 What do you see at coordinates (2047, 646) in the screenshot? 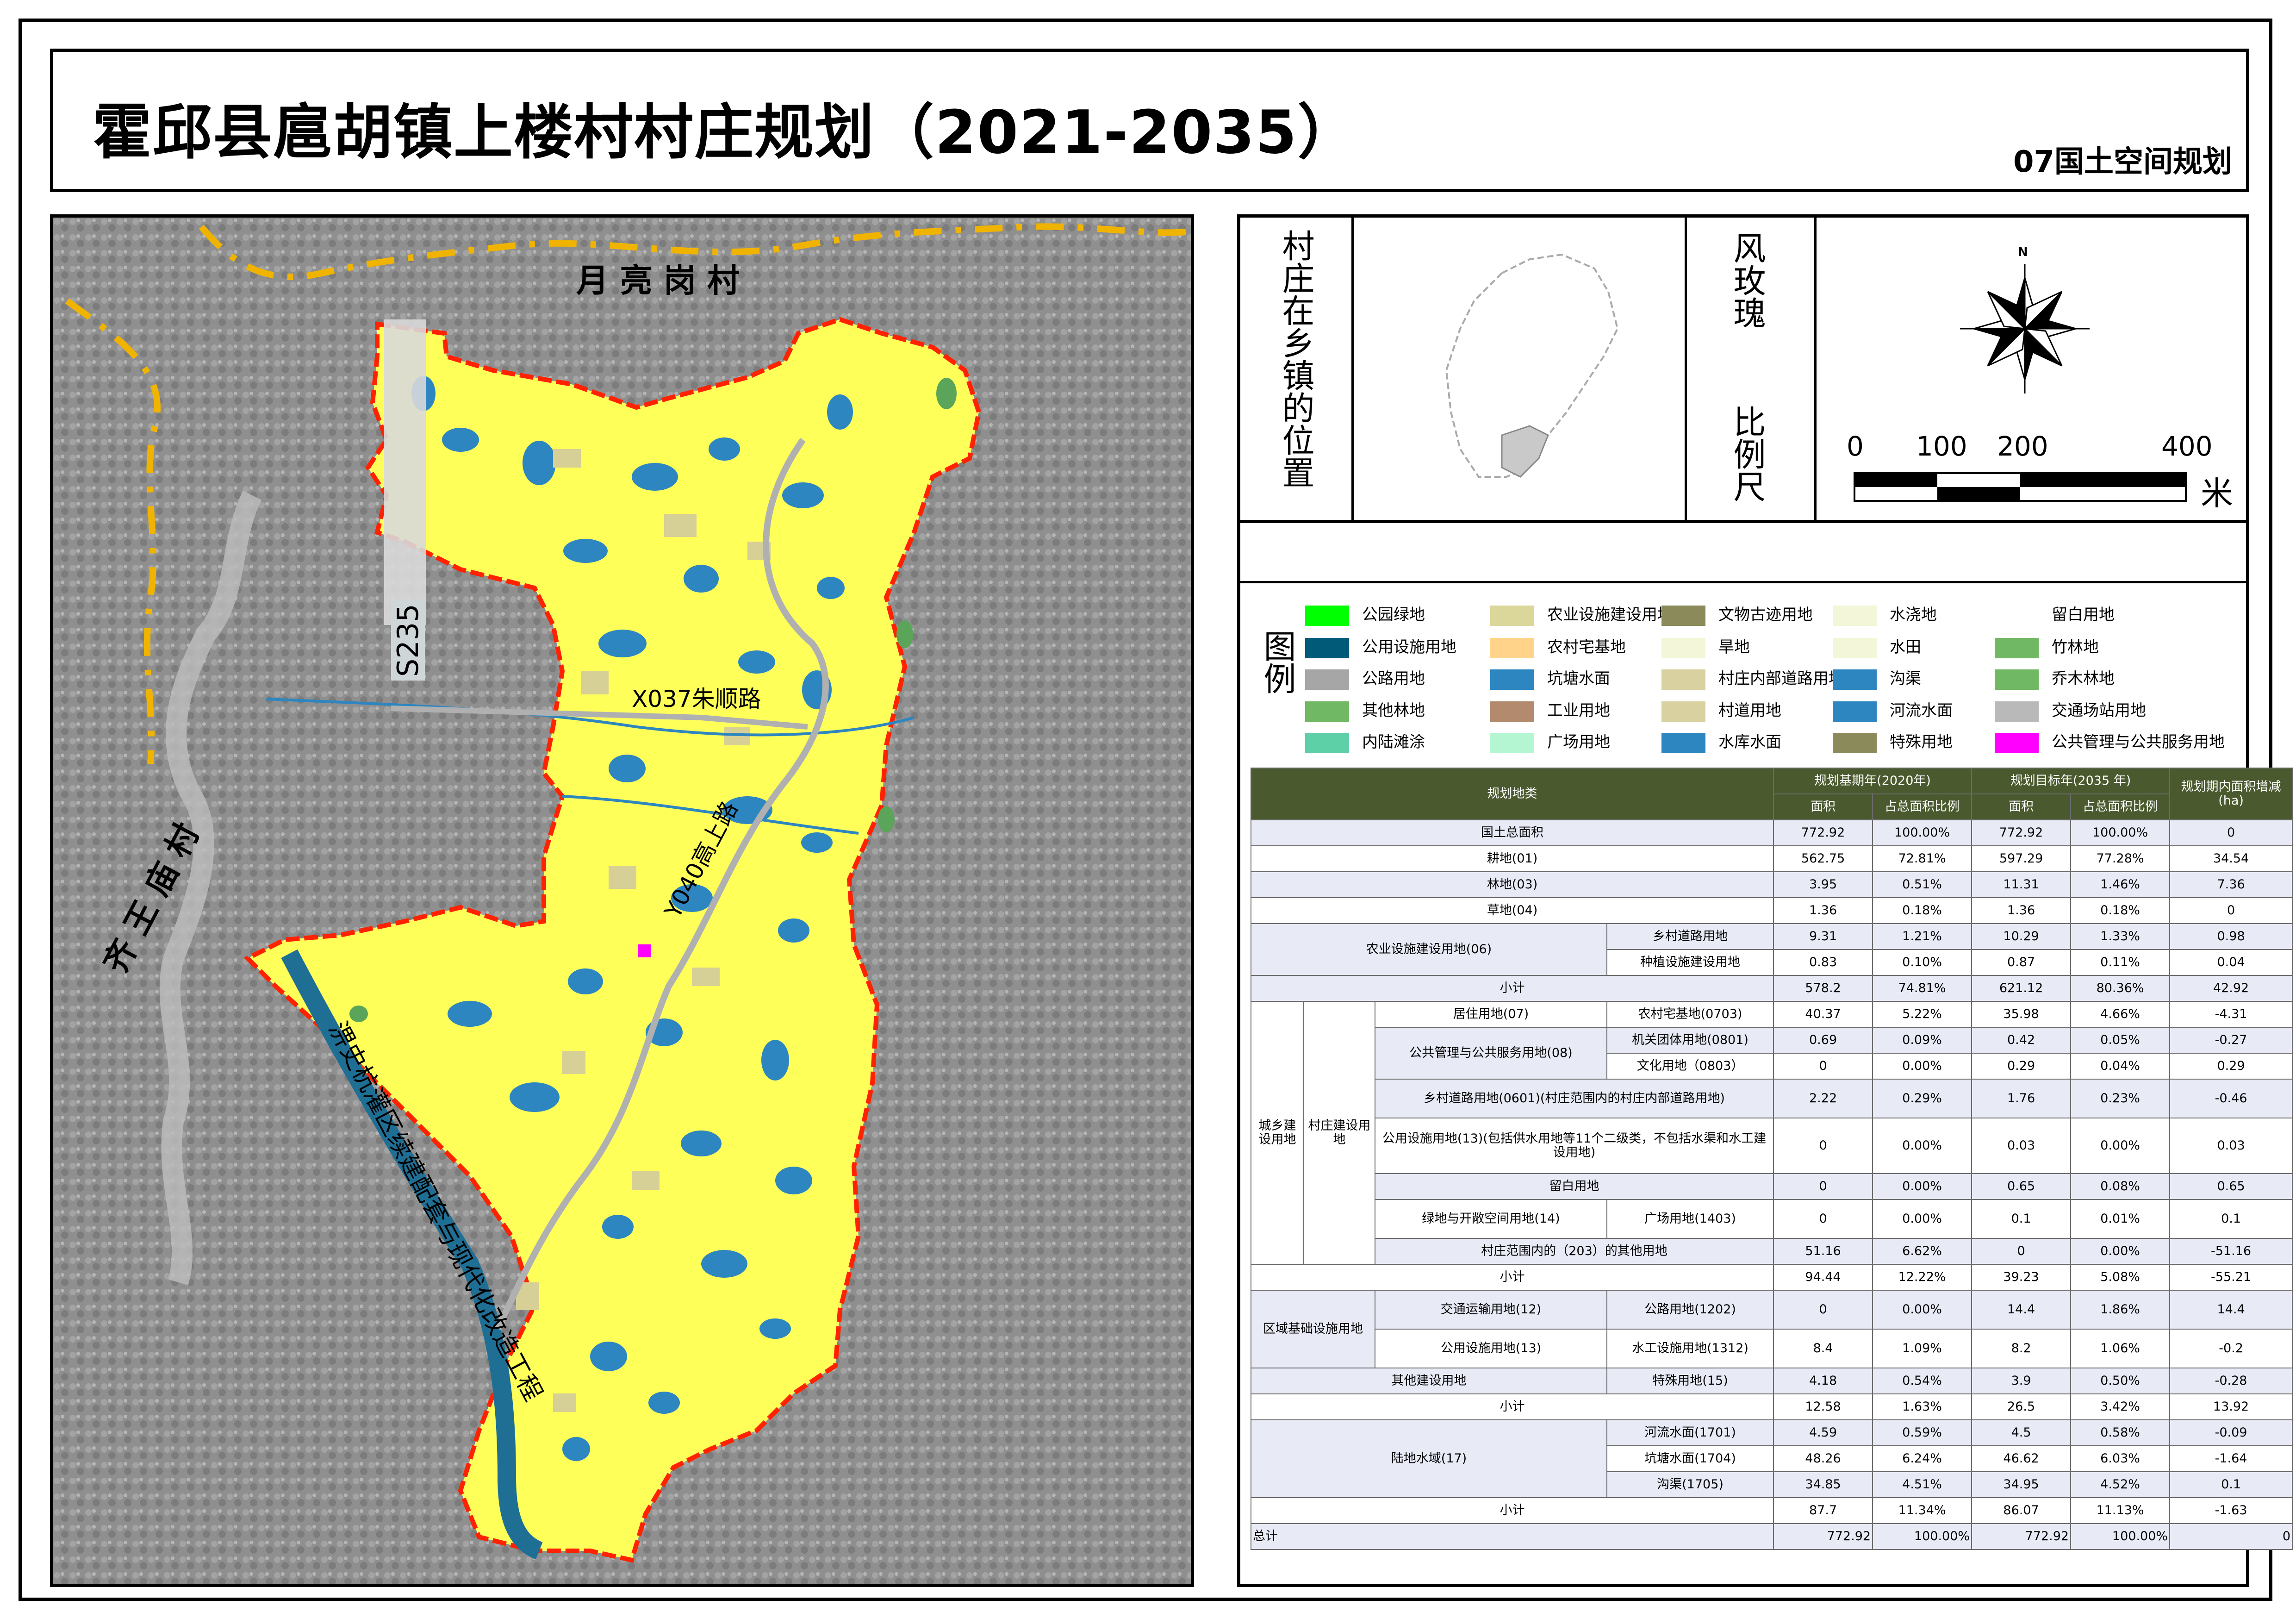
I see `legend-item: 竹林地` at bounding box center [2047, 646].